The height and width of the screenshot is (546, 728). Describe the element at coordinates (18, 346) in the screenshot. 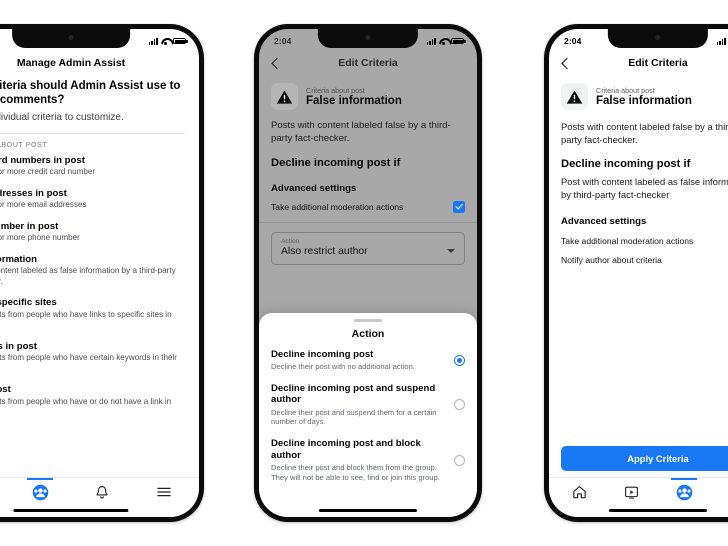

I see `list-item-title: Keywords in post` at that location.